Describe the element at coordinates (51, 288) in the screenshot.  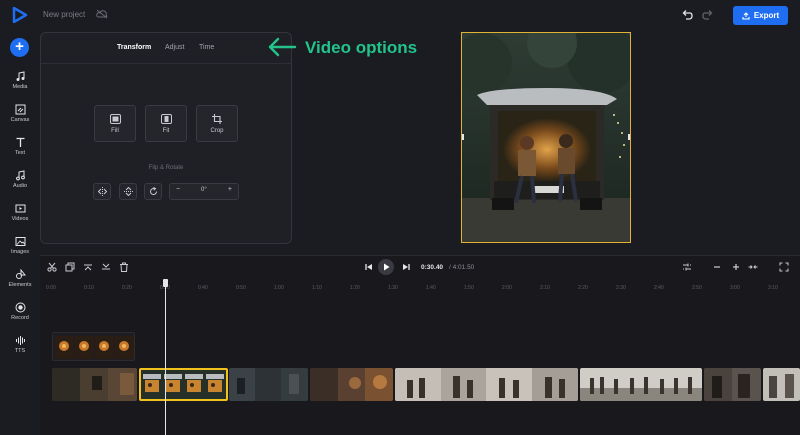
I see `ruler-tick: 0:00` at that location.